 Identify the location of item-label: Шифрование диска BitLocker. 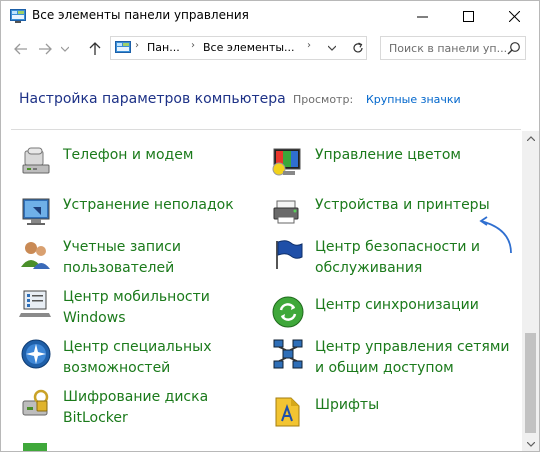
(136, 407).